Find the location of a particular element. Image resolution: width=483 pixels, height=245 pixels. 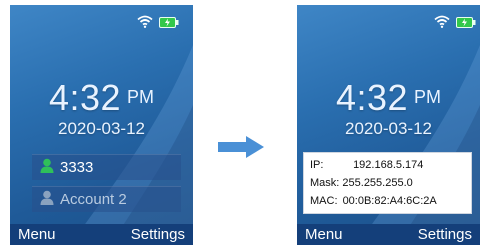

account-line-1: 3333 is located at coordinates (106, 167).